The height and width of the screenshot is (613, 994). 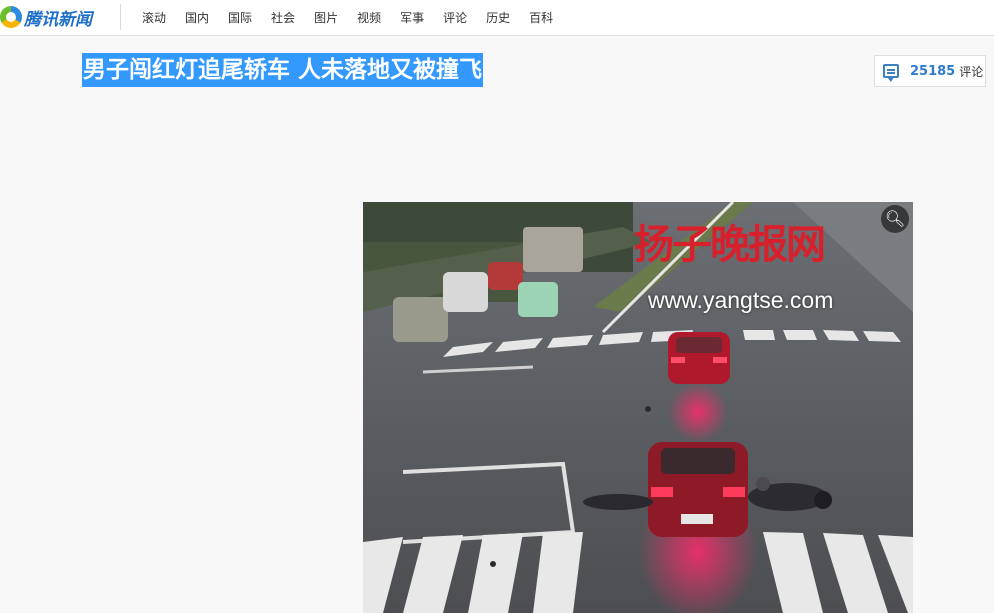 What do you see at coordinates (730, 244) in the screenshot?
I see `watermark-logo: 扬子晚报网` at bounding box center [730, 244].